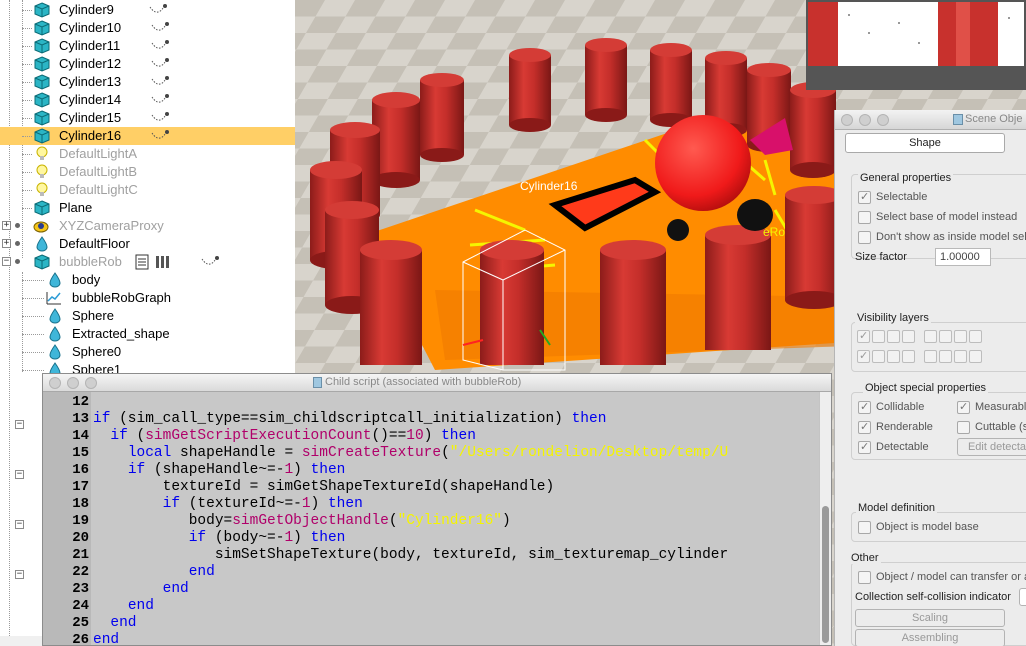  What do you see at coordinates (1022, 597) in the screenshot?
I see `collection-indicator-input: (s` at bounding box center [1022, 597].